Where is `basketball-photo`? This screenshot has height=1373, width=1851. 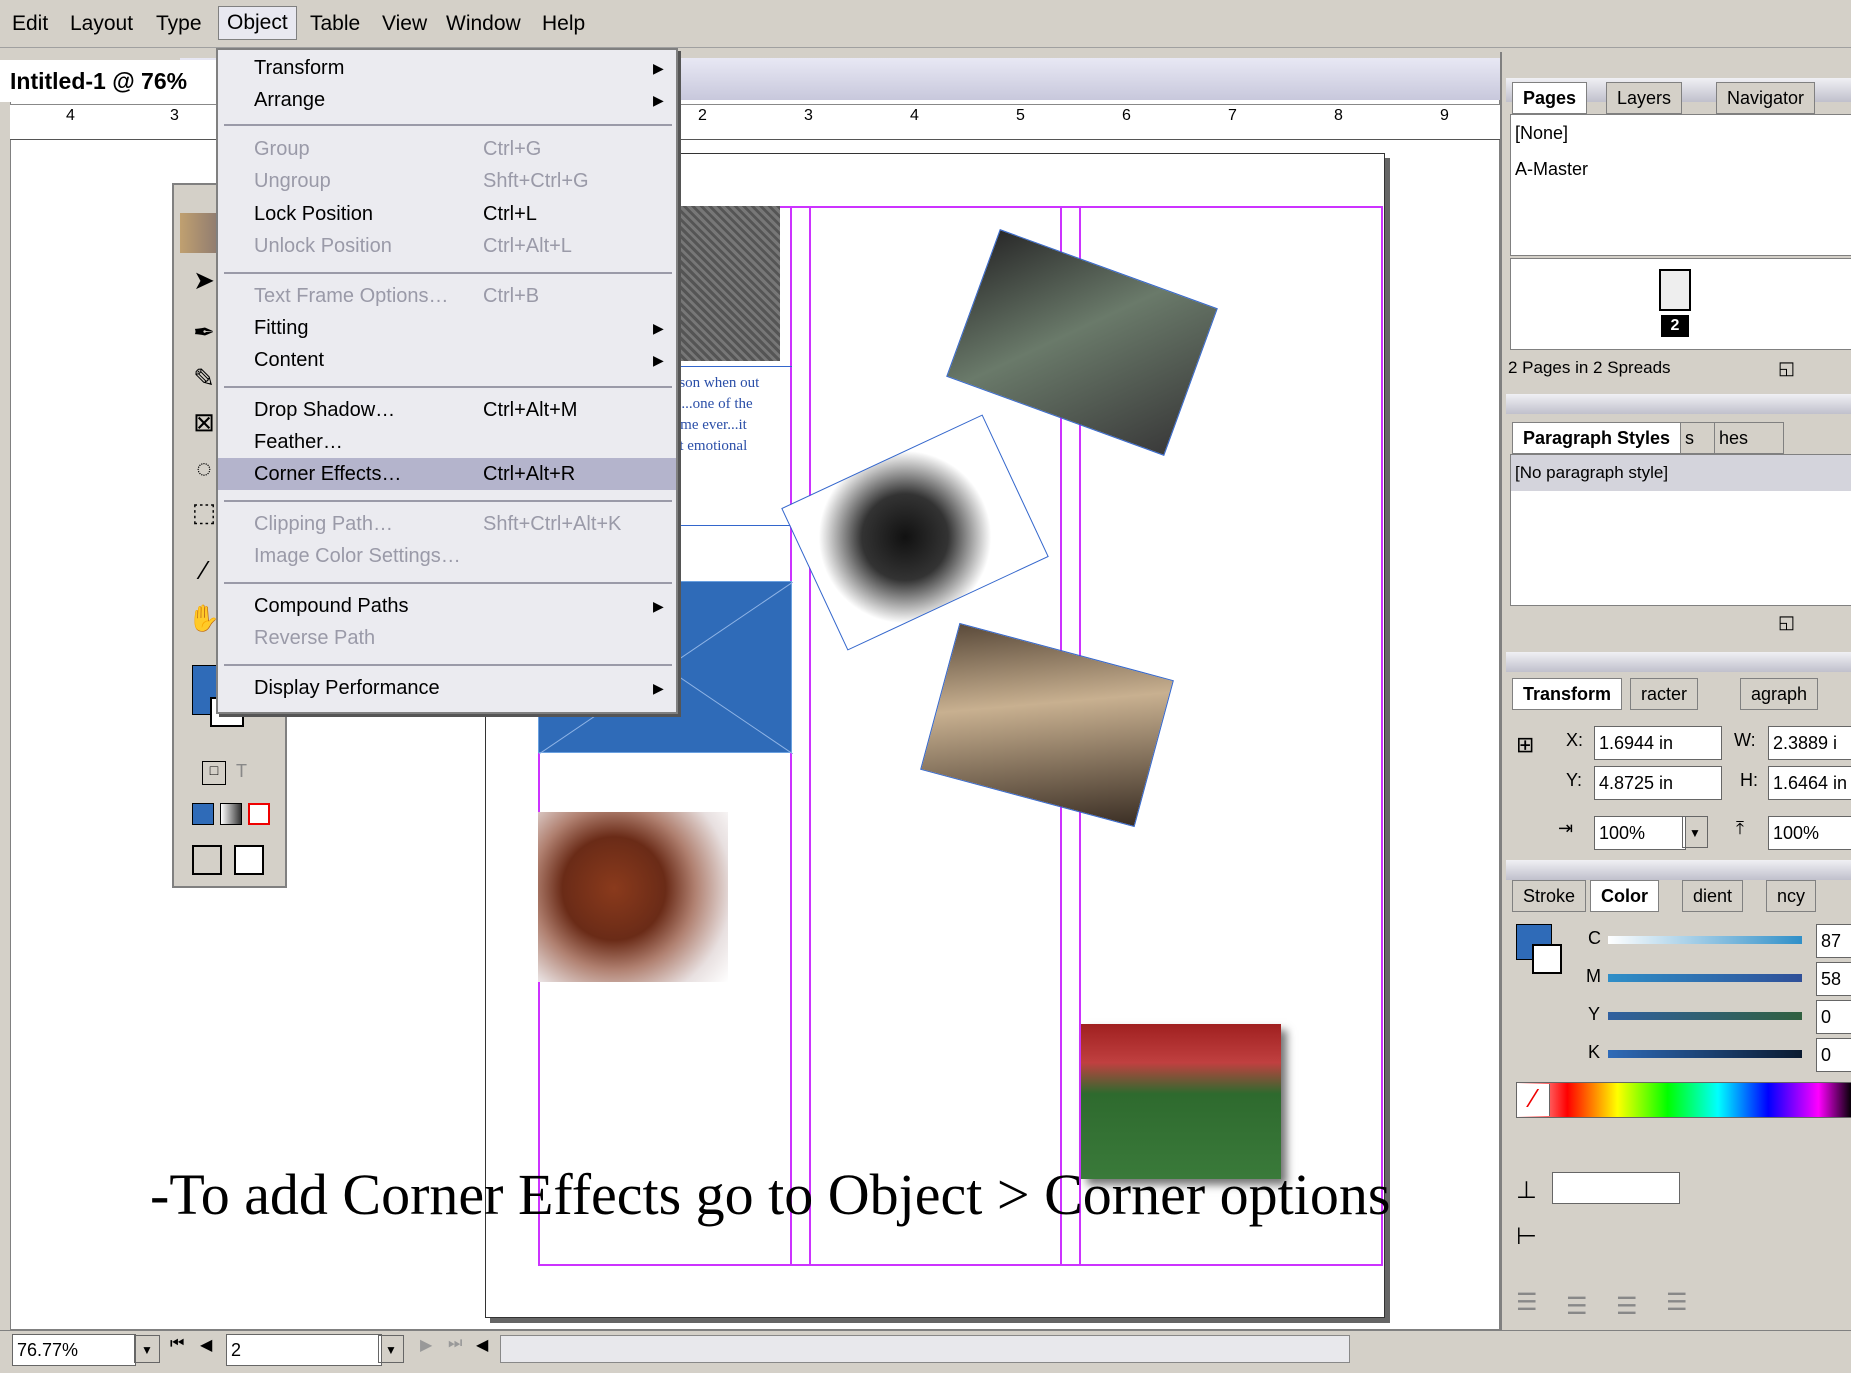 basketball-photo is located at coordinates (633, 897).